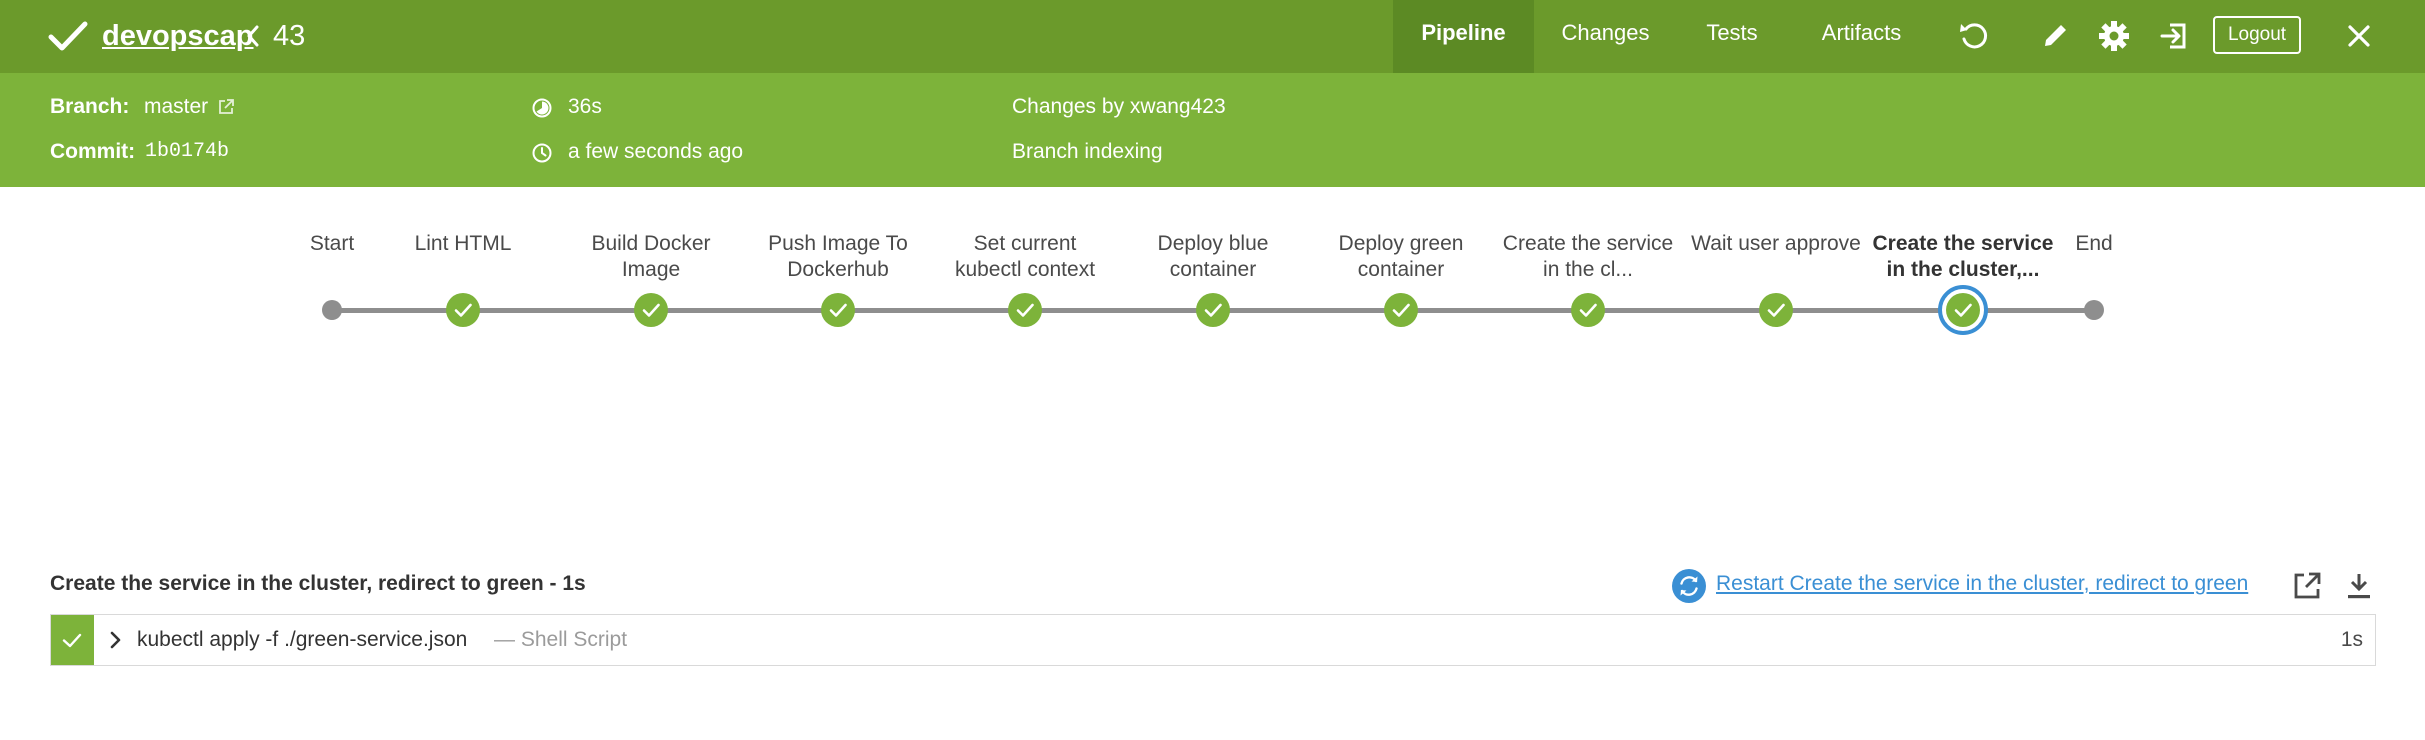  I want to click on gear-icon, so click(2114, 36).